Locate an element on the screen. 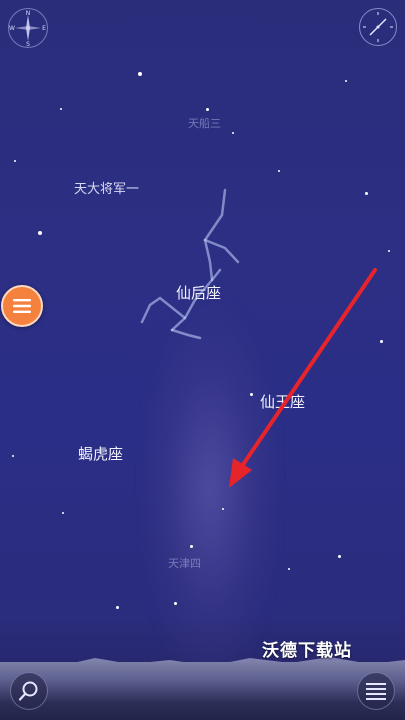 The image size is (405, 720). compass-s: S is located at coordinates (28, 44).